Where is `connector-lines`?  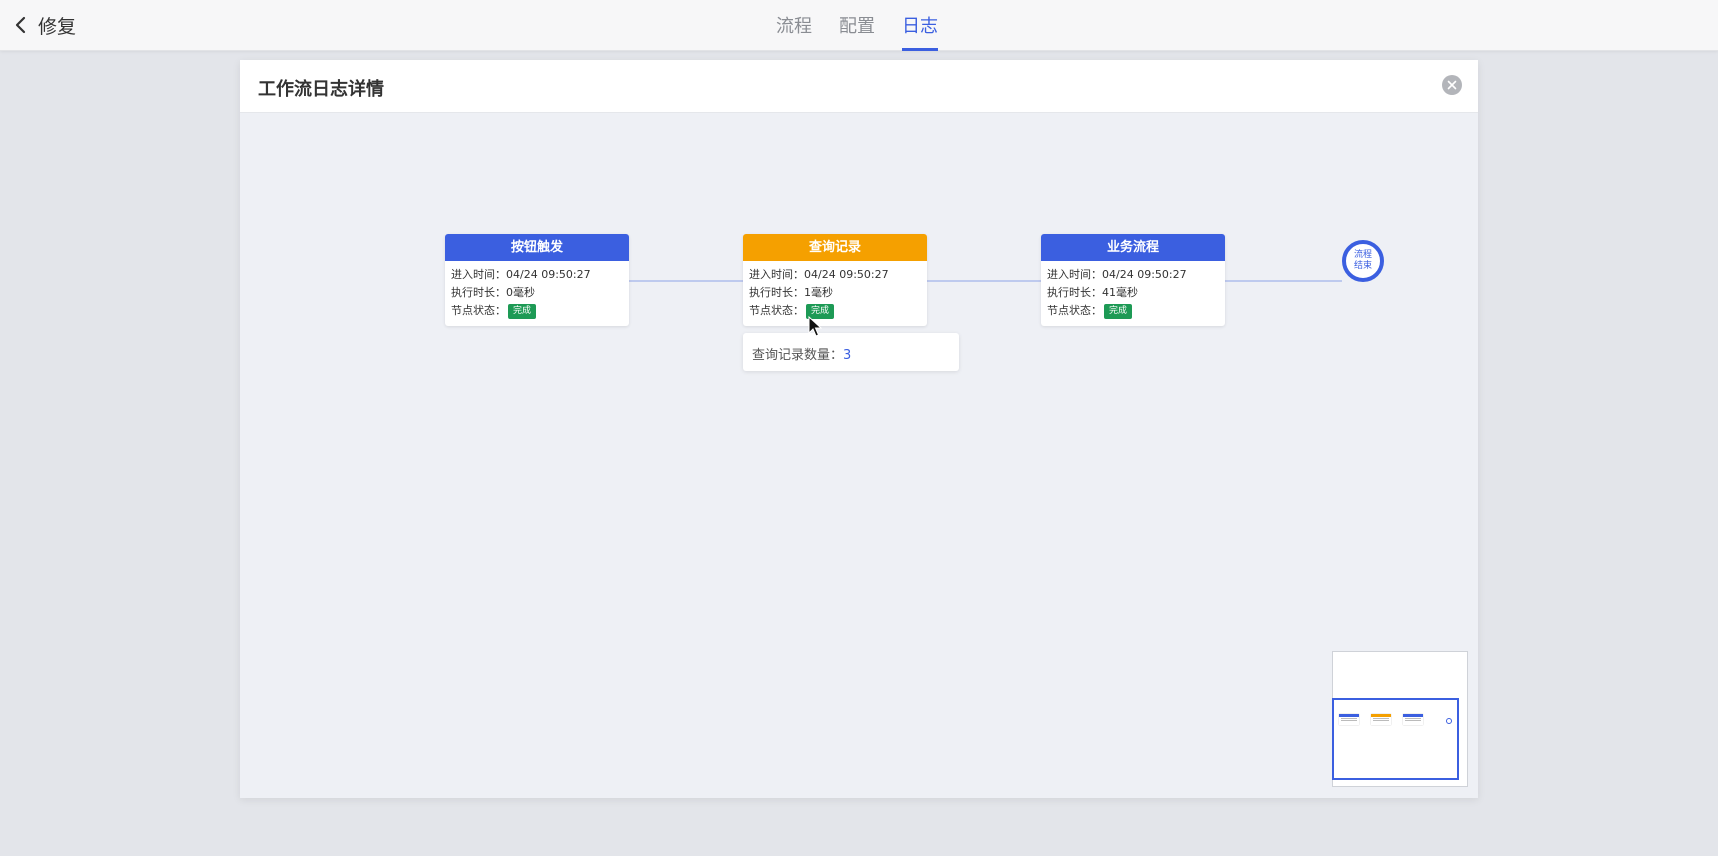
connector-lines is located at coordinates (985, 281).